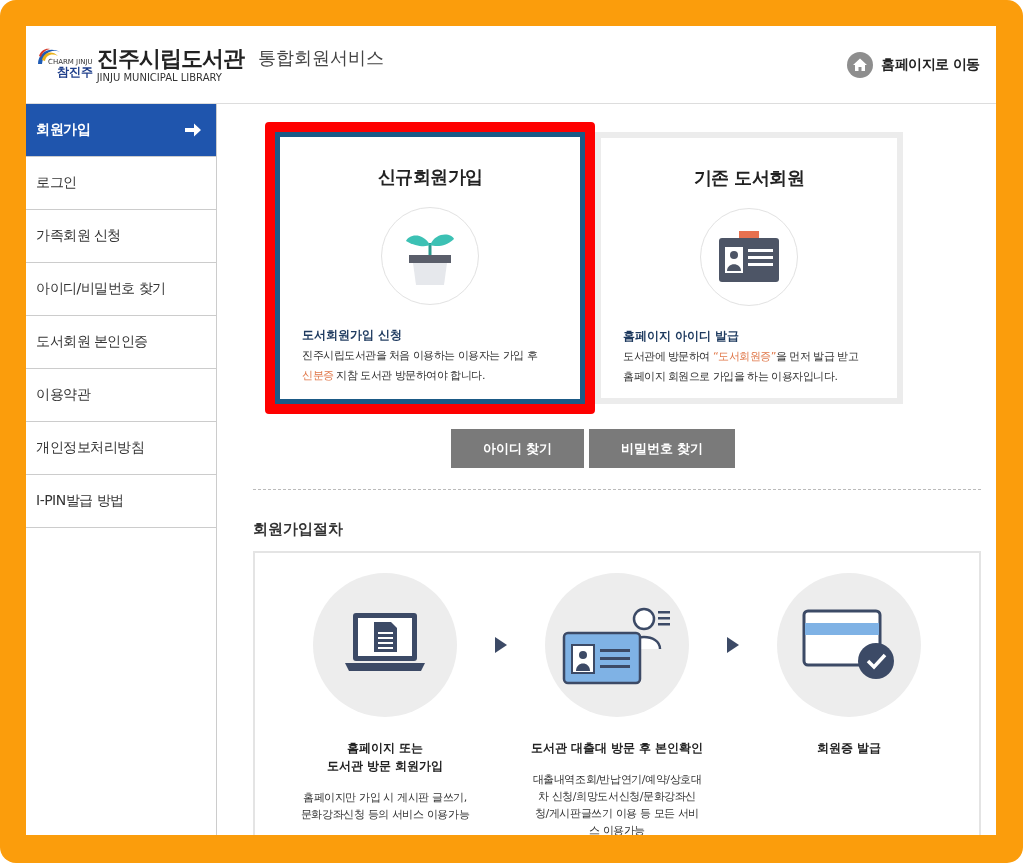 This screenshot has width=1023, height=863. What do you see at coordinates (121, 289) in the screenshot?
I see `sidebar-item: 아이디/비밀번호 찾기` at bounding box center [121, 289].